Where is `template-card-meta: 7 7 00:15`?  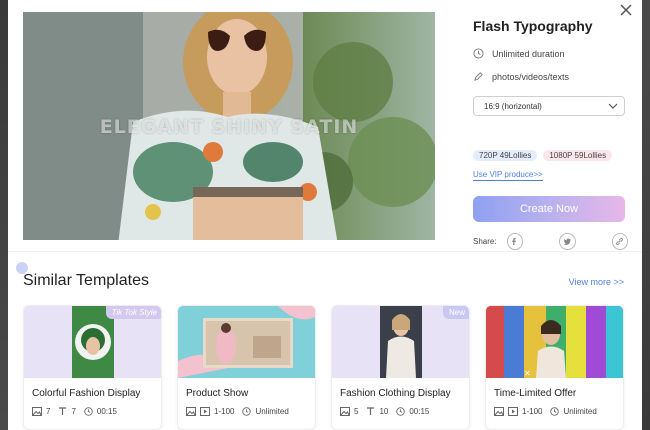 template-card-meta: 7 7 00:15 is located at coordinates (96, 411).